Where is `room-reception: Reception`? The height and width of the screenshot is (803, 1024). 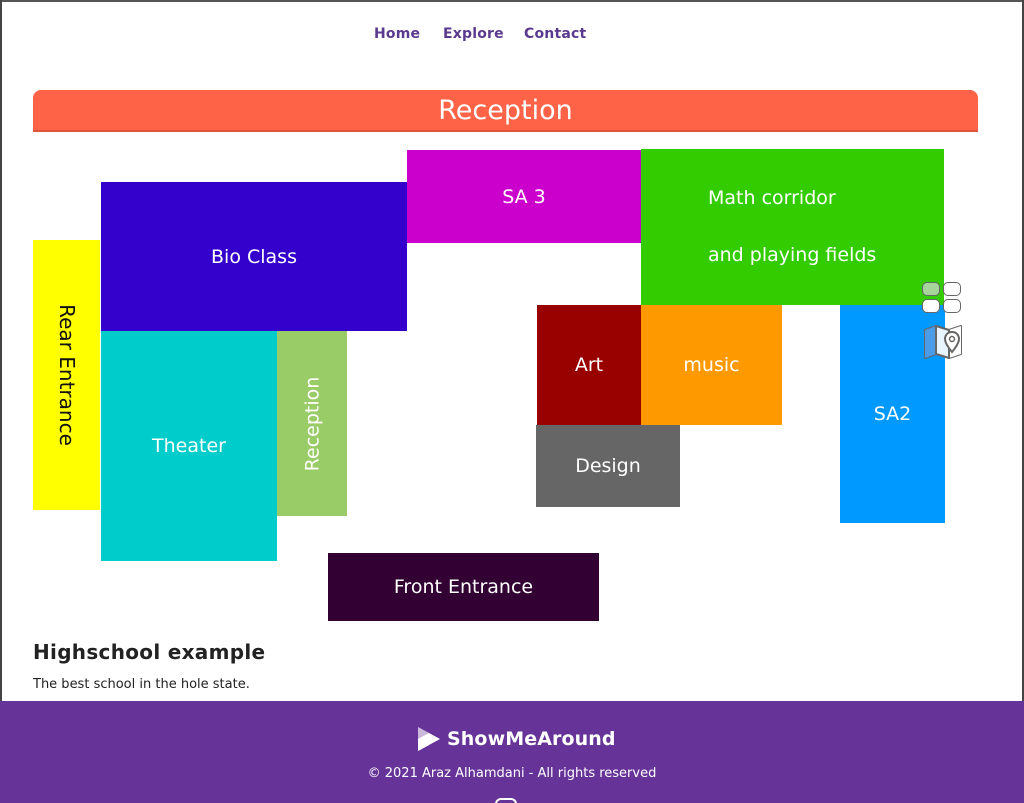 room-reception: Reception is located at coordinates (312, 423).